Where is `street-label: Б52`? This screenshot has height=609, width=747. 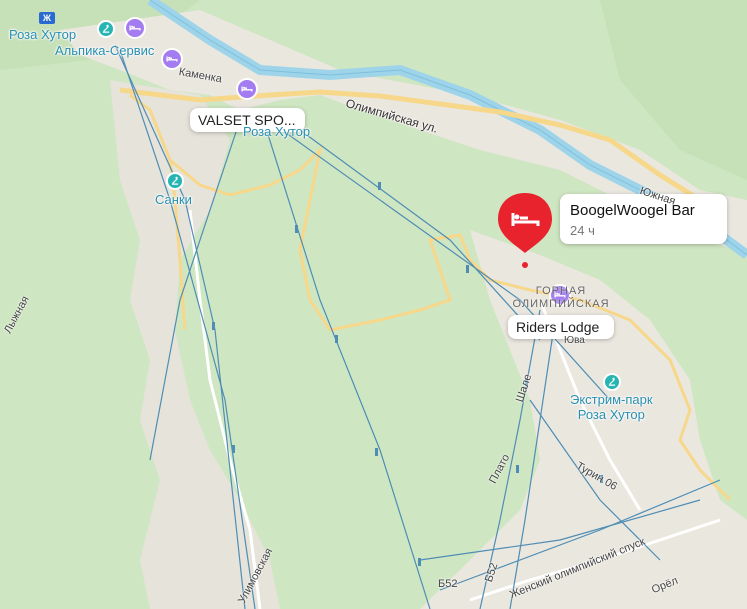
street-label: Б52 is located at coordinates (448, 584).